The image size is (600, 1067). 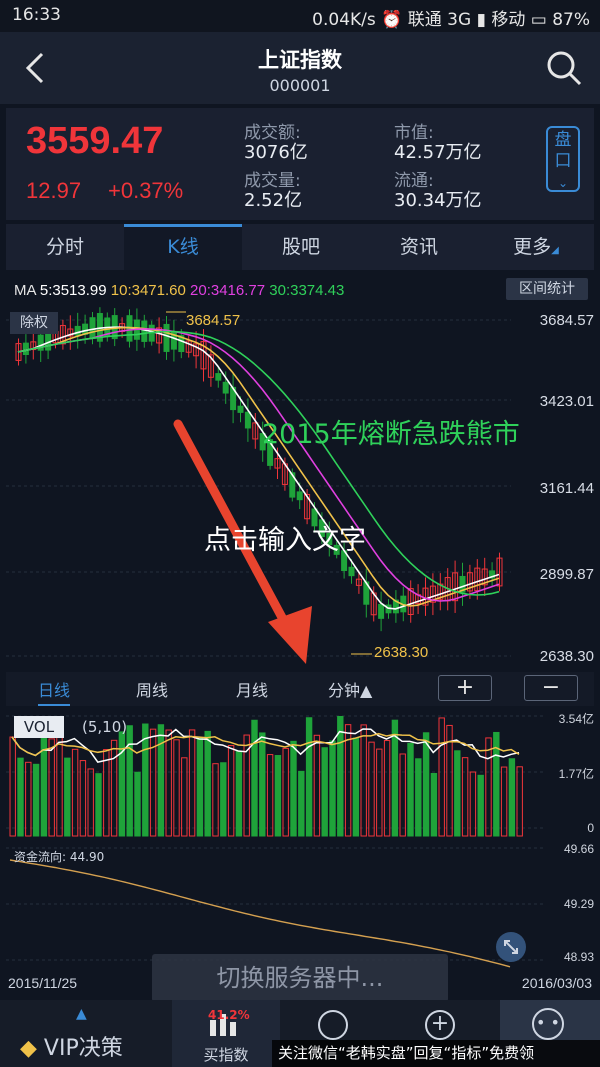 I want to click on arrow-head, so click(x=290, y=635).